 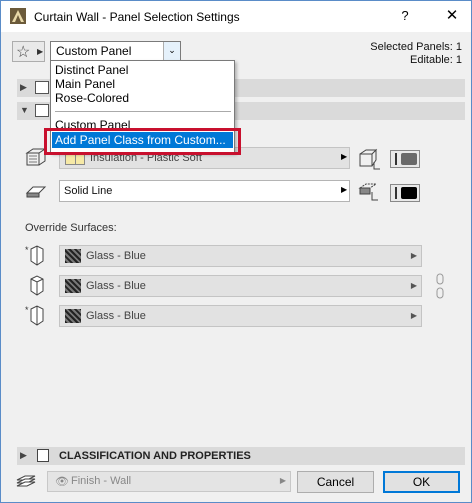 What do you see at coordinates (344, 189) in the screenshot?
I see `line-type-arrow-icon: ▶` at bounding box center [344, 189].